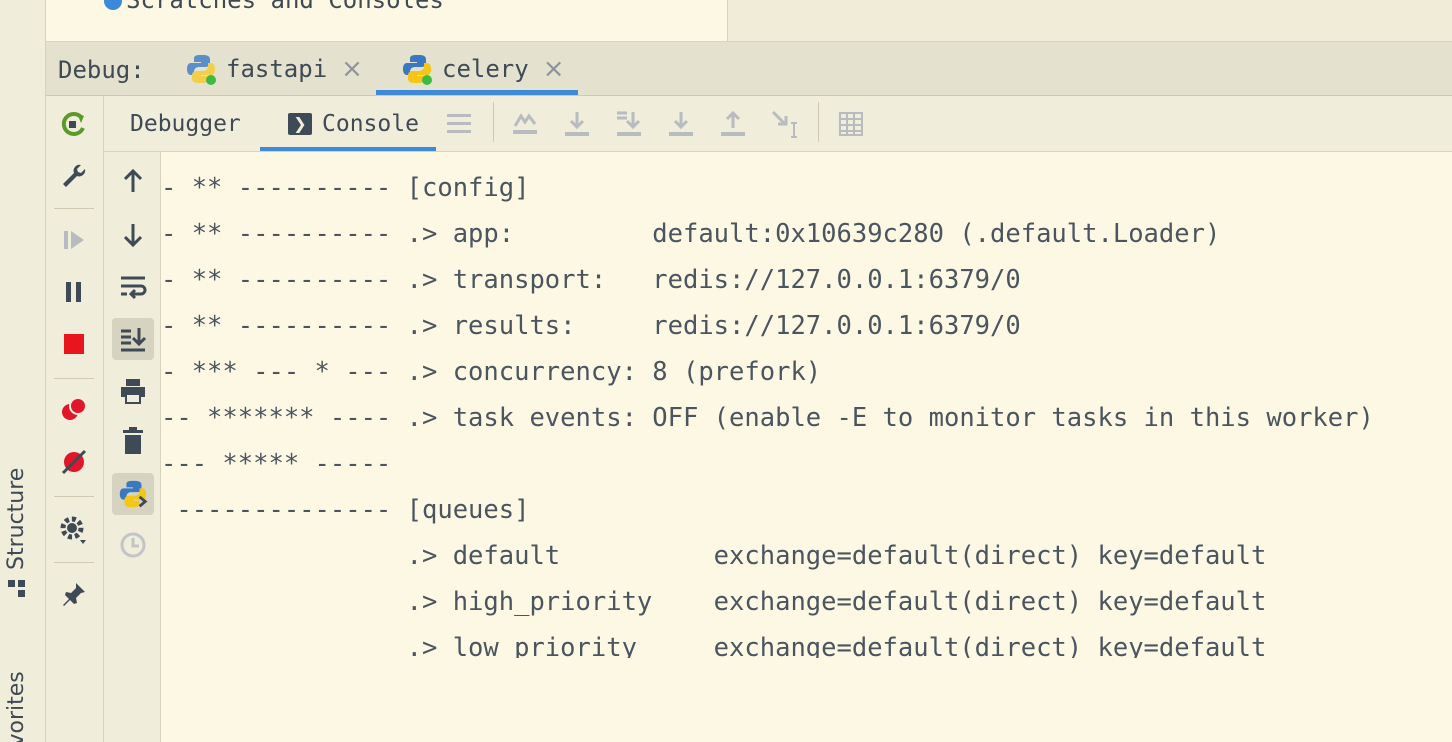 The height and width of the screenshot is (742, 1452). Describe the element at coordinates (749, 69) in the screenshot. I see `debug-tabs-header: Debug: fastapi × celery ×` at that location.